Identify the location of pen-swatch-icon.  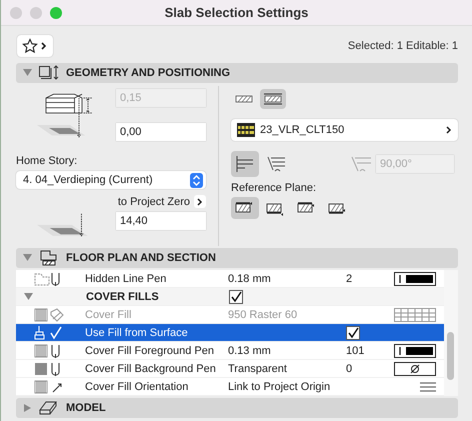
(415, 351).